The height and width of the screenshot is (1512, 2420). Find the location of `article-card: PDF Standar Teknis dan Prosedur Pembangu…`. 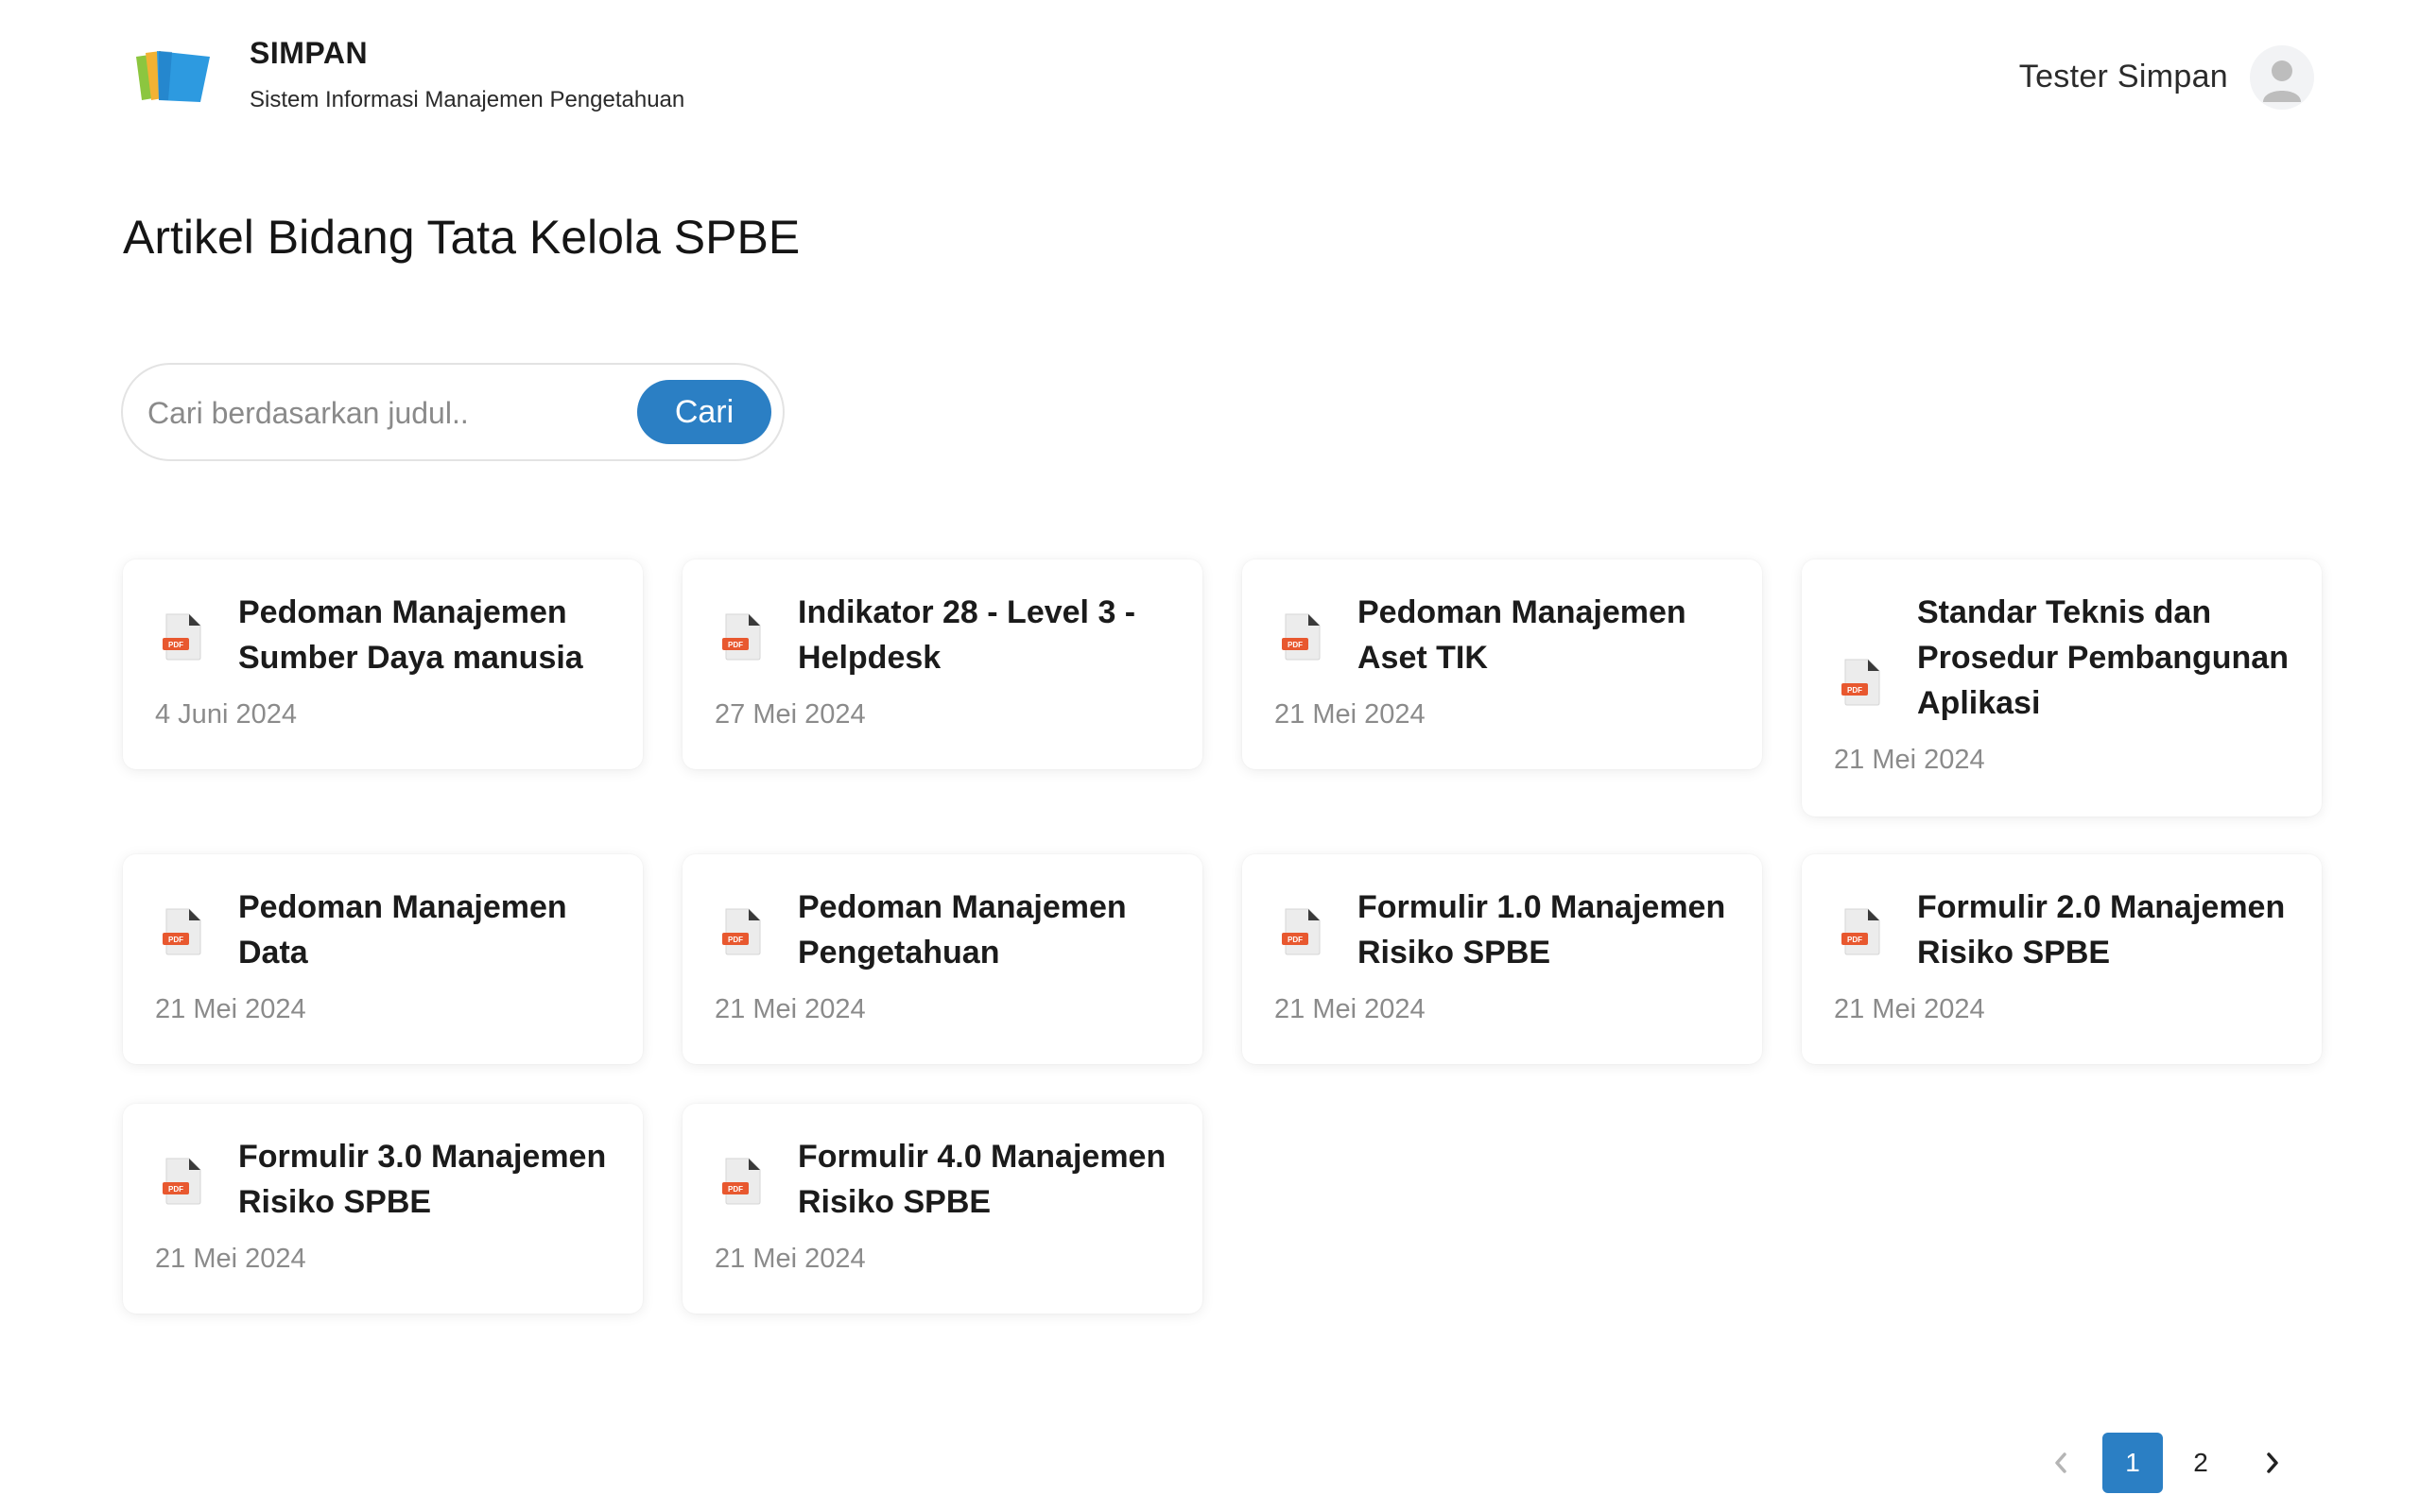

article-card: PDF Standar Teknis dan Prosedur Pembangu… is located at coordinates (2062, 687).